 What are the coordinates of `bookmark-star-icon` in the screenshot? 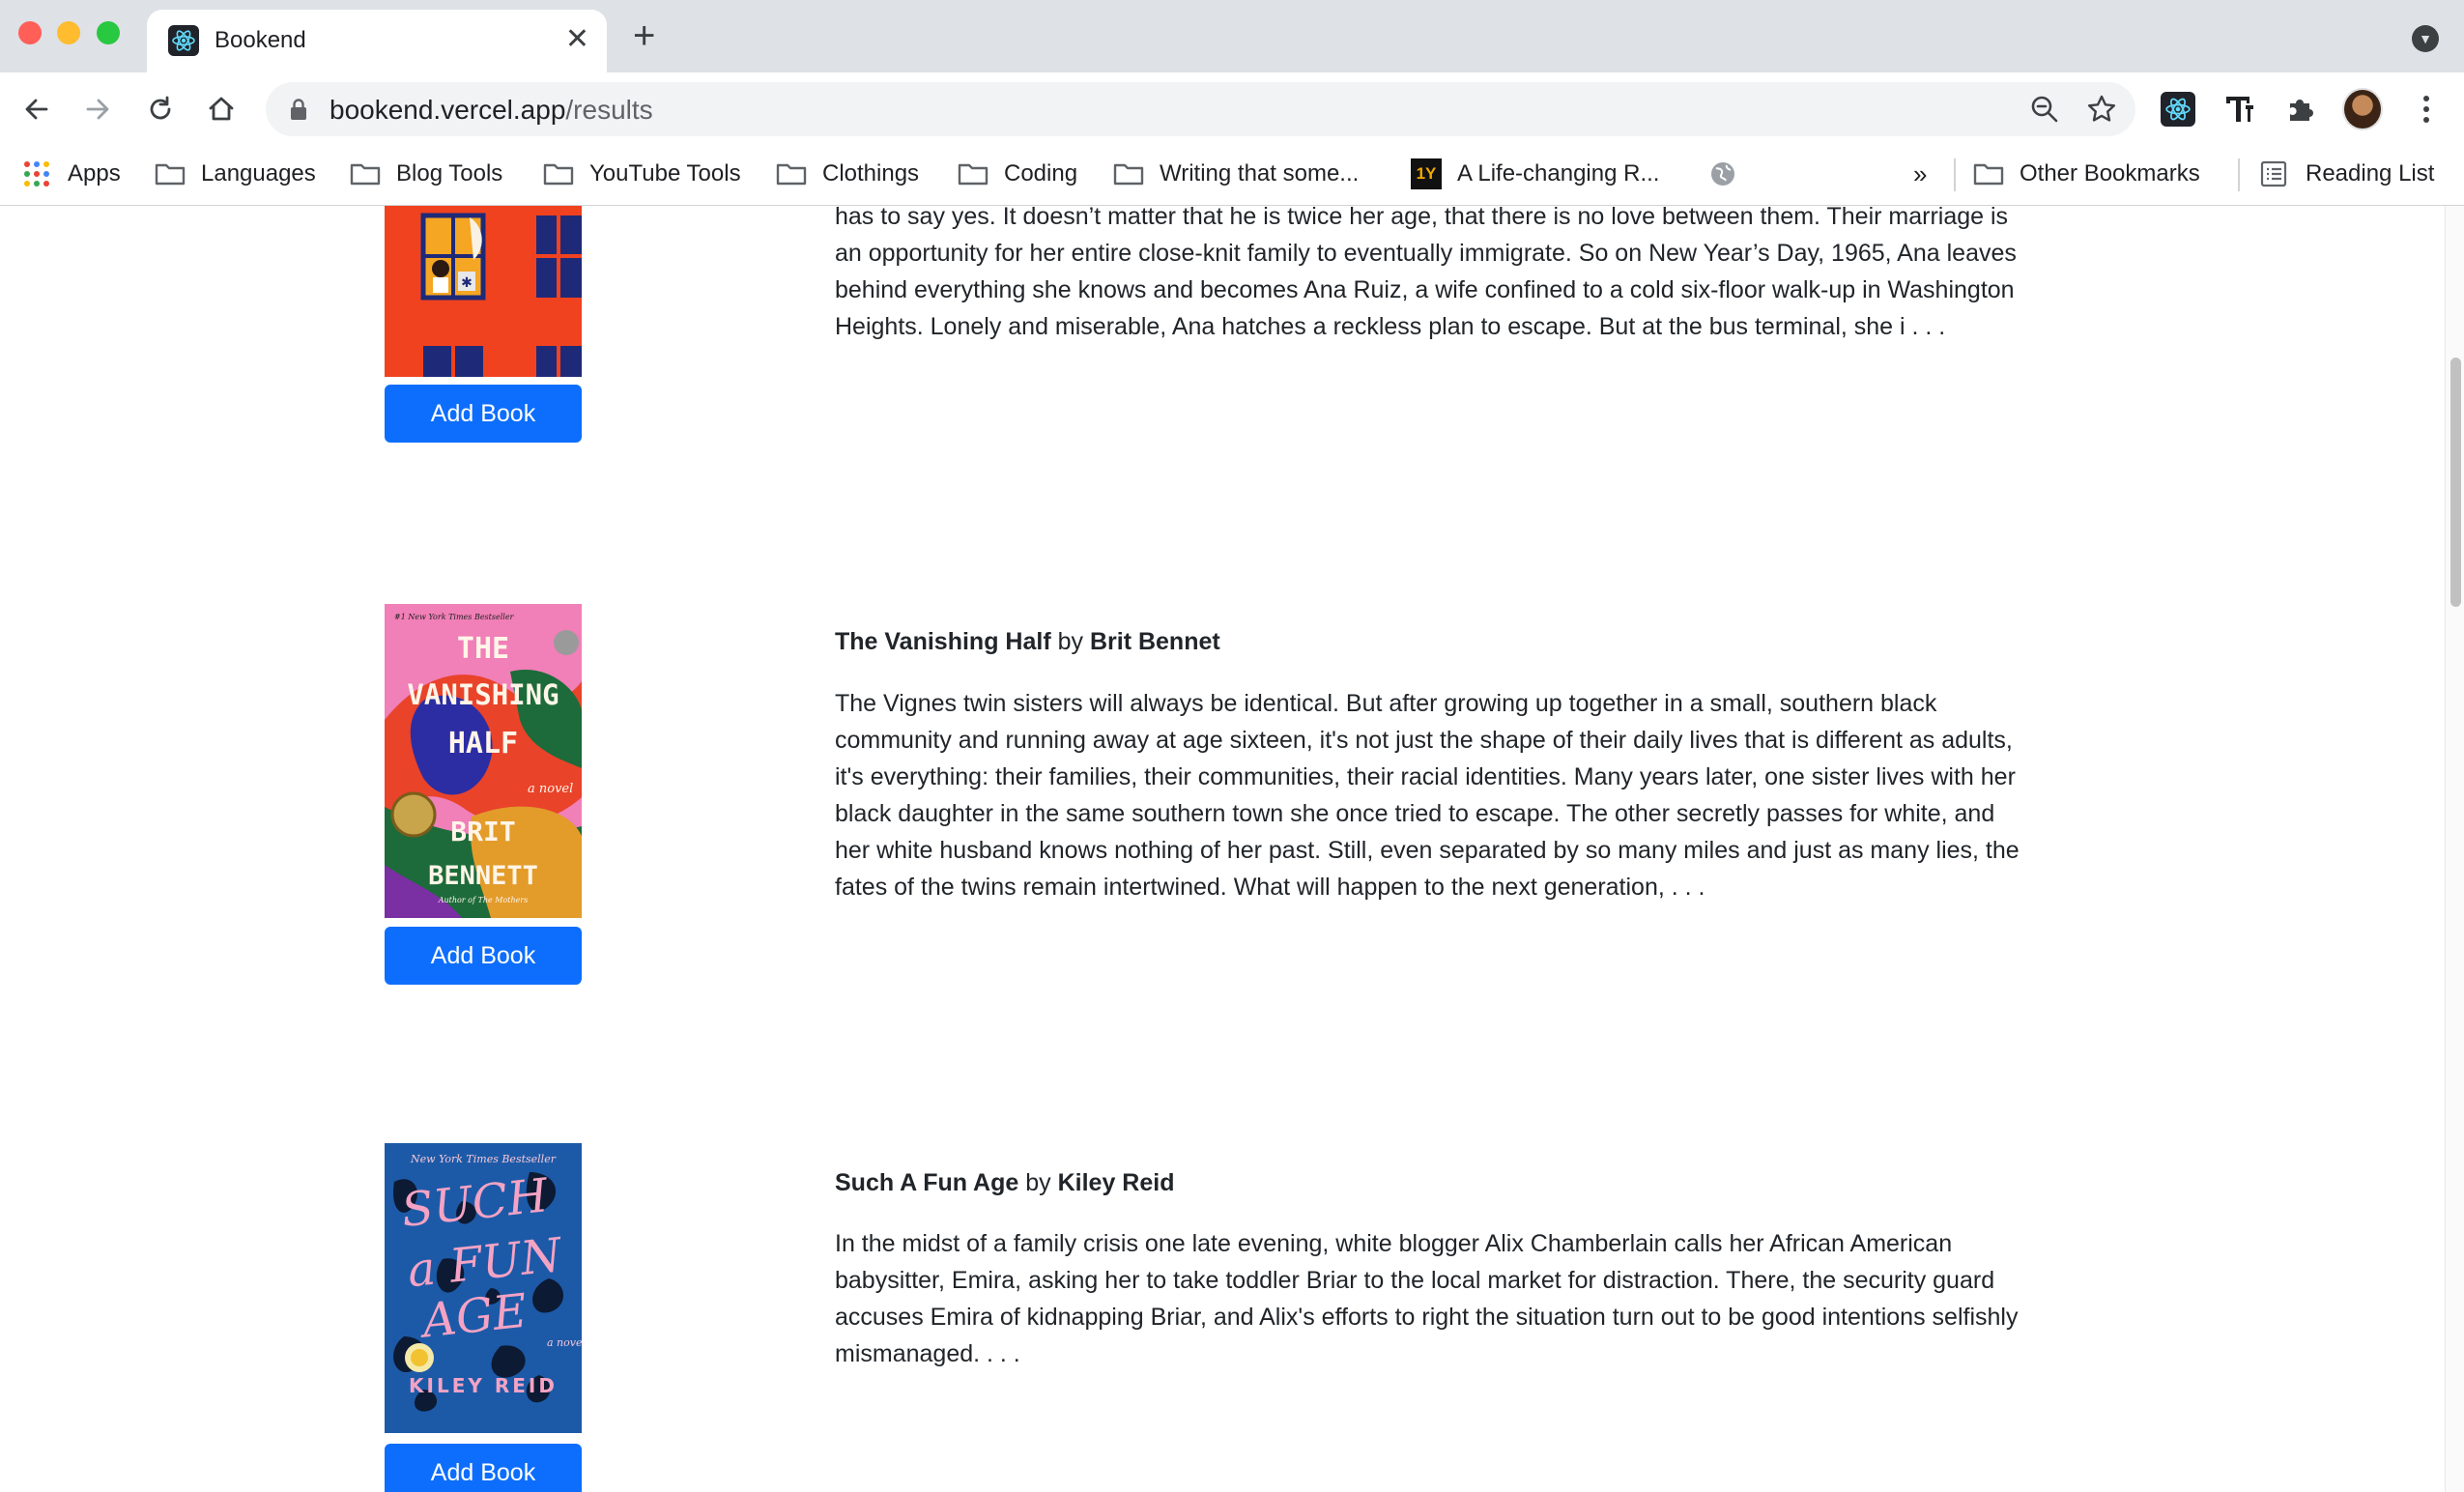 It's located at (2101, 110).